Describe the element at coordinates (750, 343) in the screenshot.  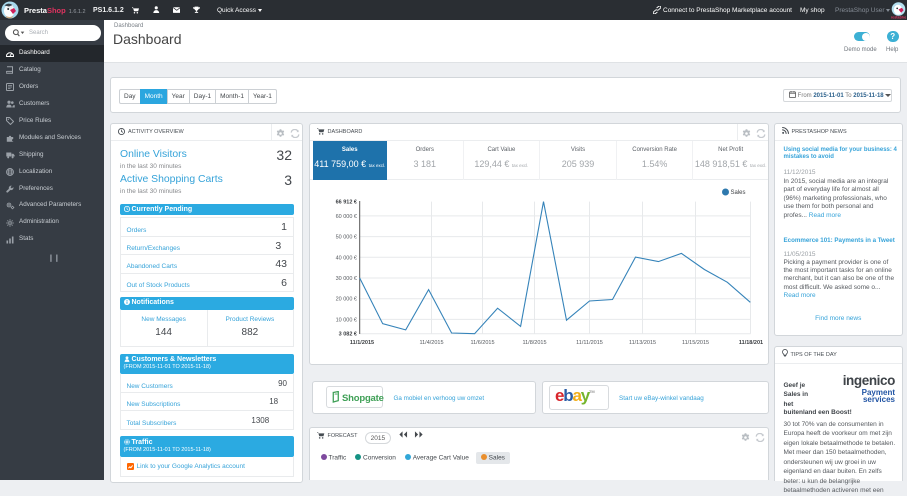
I see `svg-text: 11/18/201` at that location.